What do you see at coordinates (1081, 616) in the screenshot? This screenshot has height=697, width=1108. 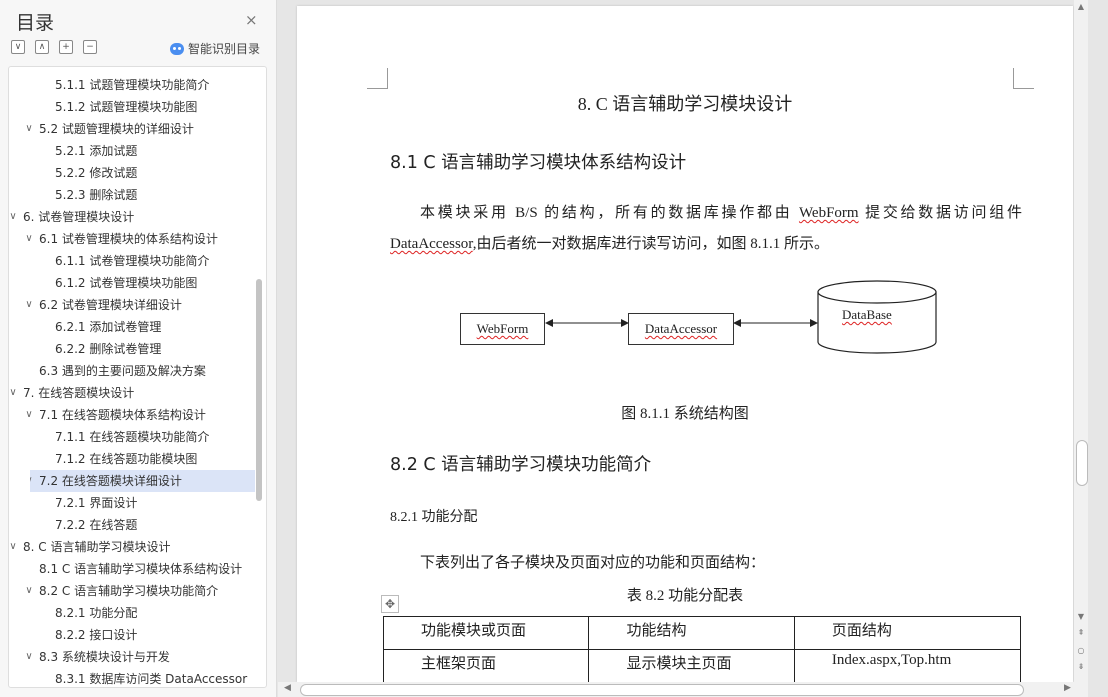 I see `scroll-down-icon: ▼` at bounding box center [1081, 616].